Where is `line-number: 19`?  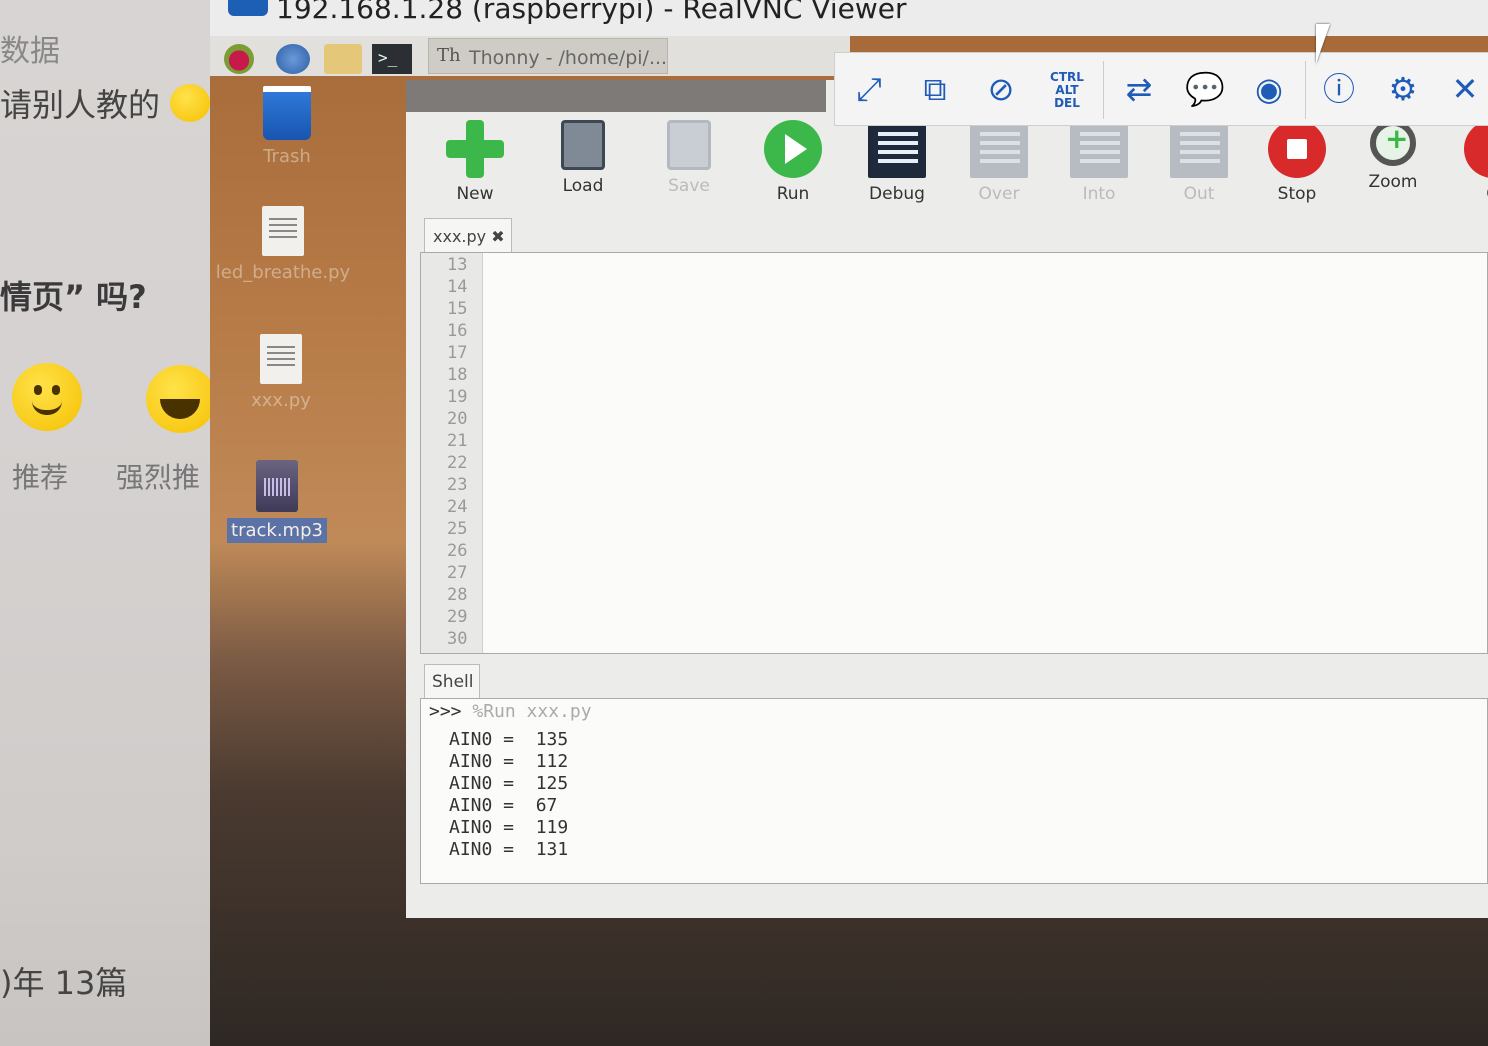
line-number: 19 is located at coordinates (457, 397).